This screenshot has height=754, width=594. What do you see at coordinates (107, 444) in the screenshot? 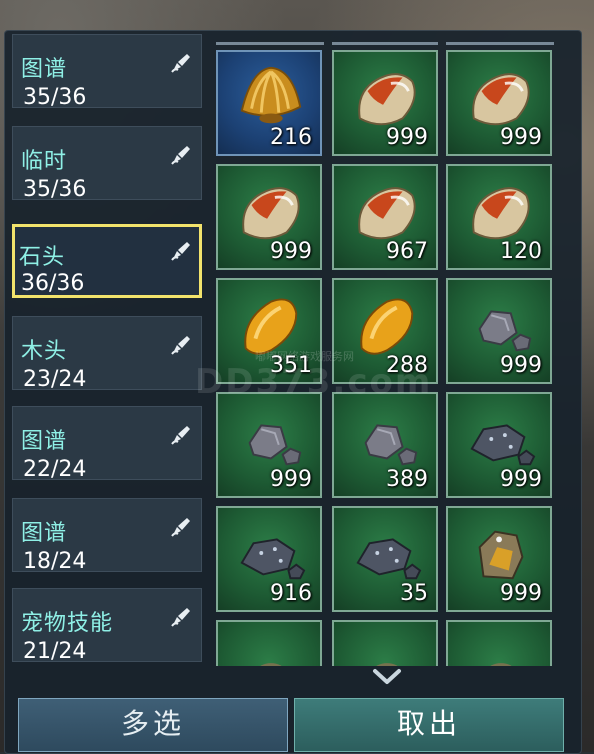
I see `category-tab: 图谱 22/24` at bounding box center [107, 444].